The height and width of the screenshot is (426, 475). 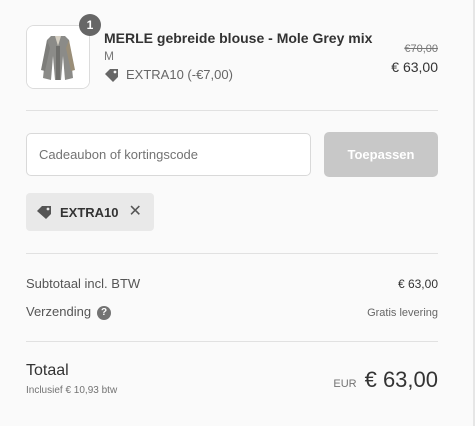 I want to click on total-amount: EUR € 63,00, so click(x=385, y=380).